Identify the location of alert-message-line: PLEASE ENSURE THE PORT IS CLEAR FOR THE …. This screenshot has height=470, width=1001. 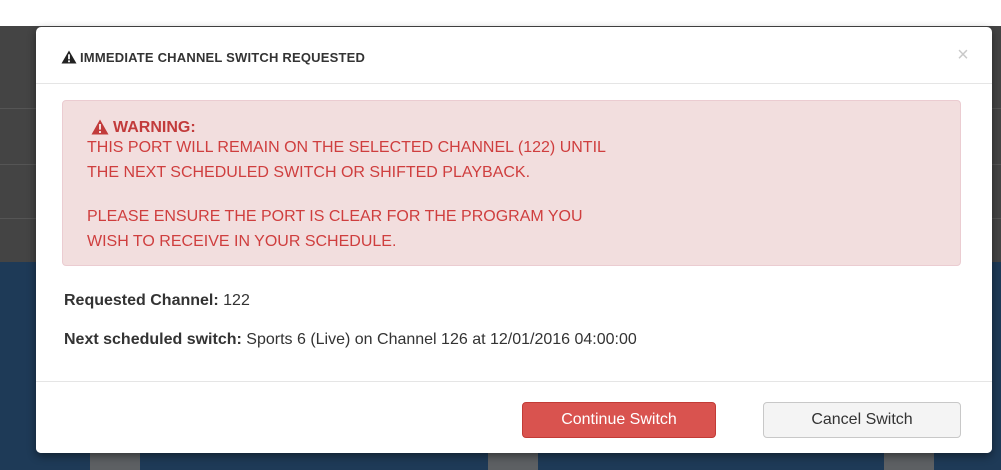
(335, 216).